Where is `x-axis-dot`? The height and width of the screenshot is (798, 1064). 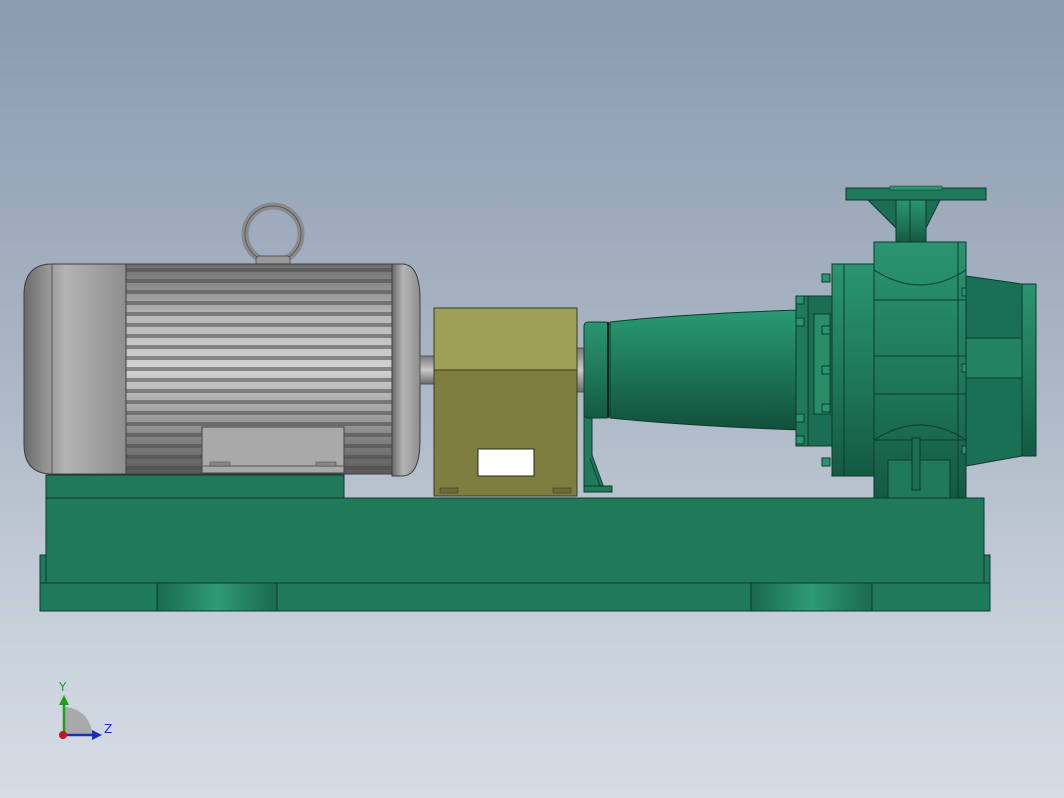 x-axis-dot is located at coordinates (63, 735).